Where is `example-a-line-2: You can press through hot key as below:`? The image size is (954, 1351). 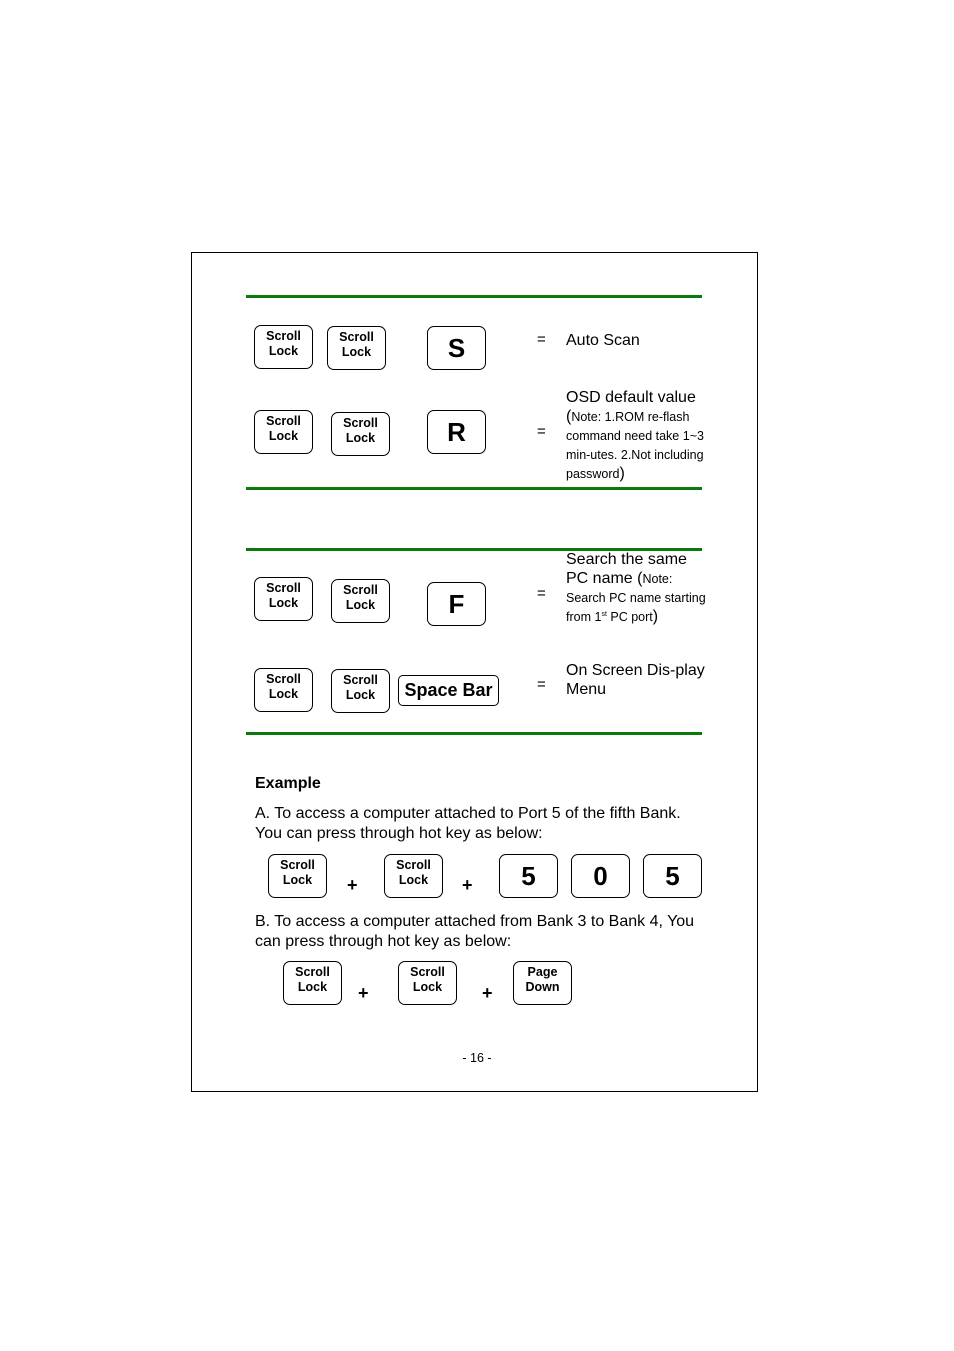 example-a-line-2: You can press through hot key as below: is located at coordinates (399, 833).